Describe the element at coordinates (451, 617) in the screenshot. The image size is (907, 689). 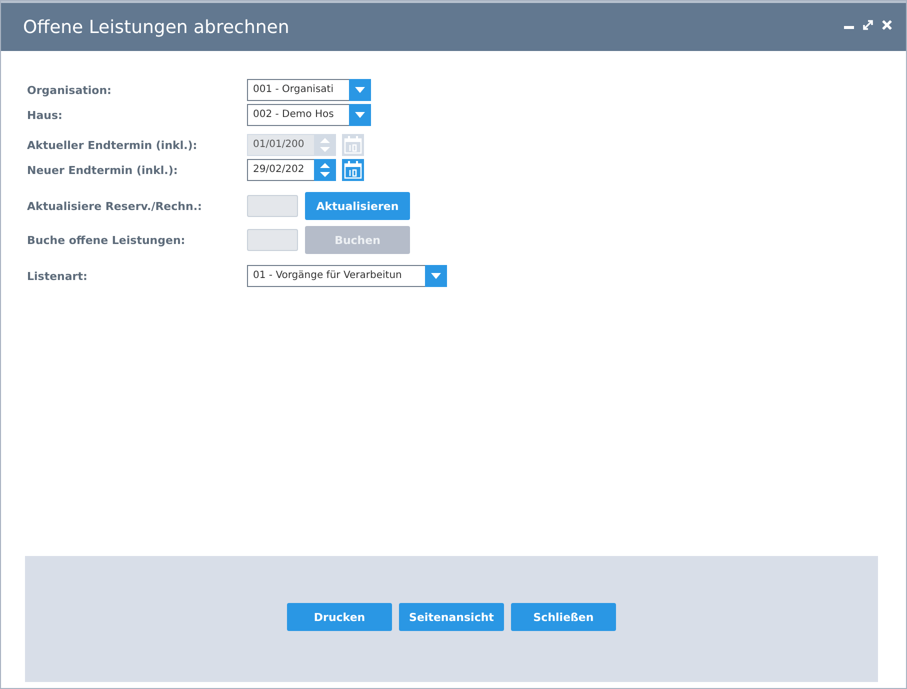
I see `footer-button: Seitenansicht` at that location.